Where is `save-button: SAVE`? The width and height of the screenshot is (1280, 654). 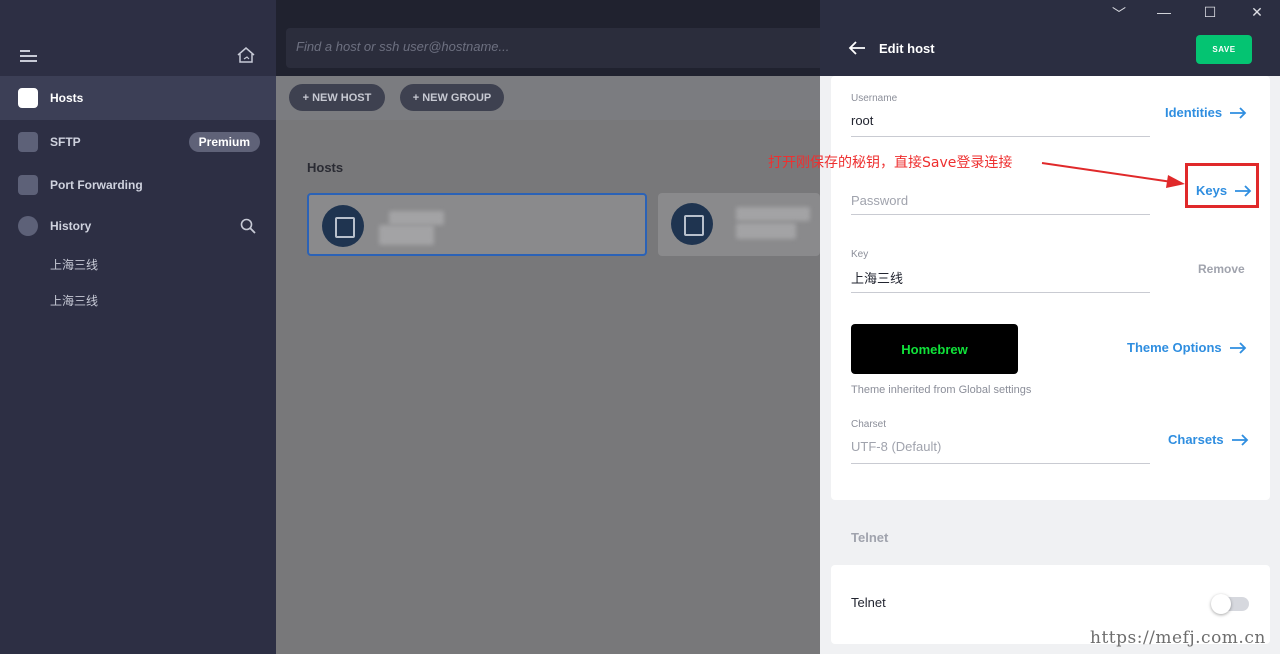 save-button: SAVE is located at coordinates (1224, 49).